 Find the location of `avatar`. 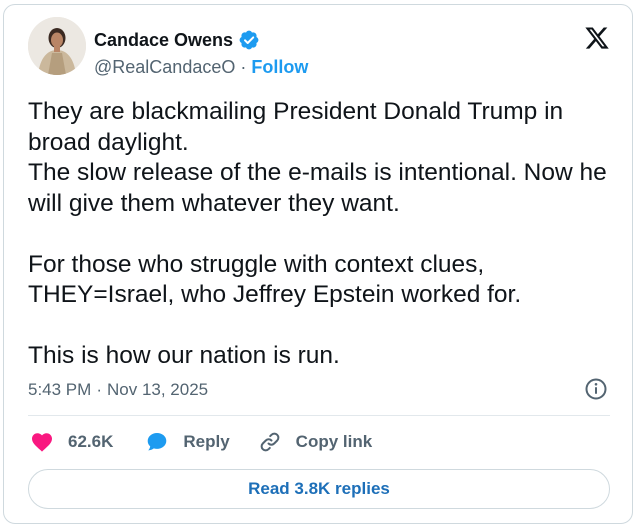

avatar is located at coordinates (57, 46).